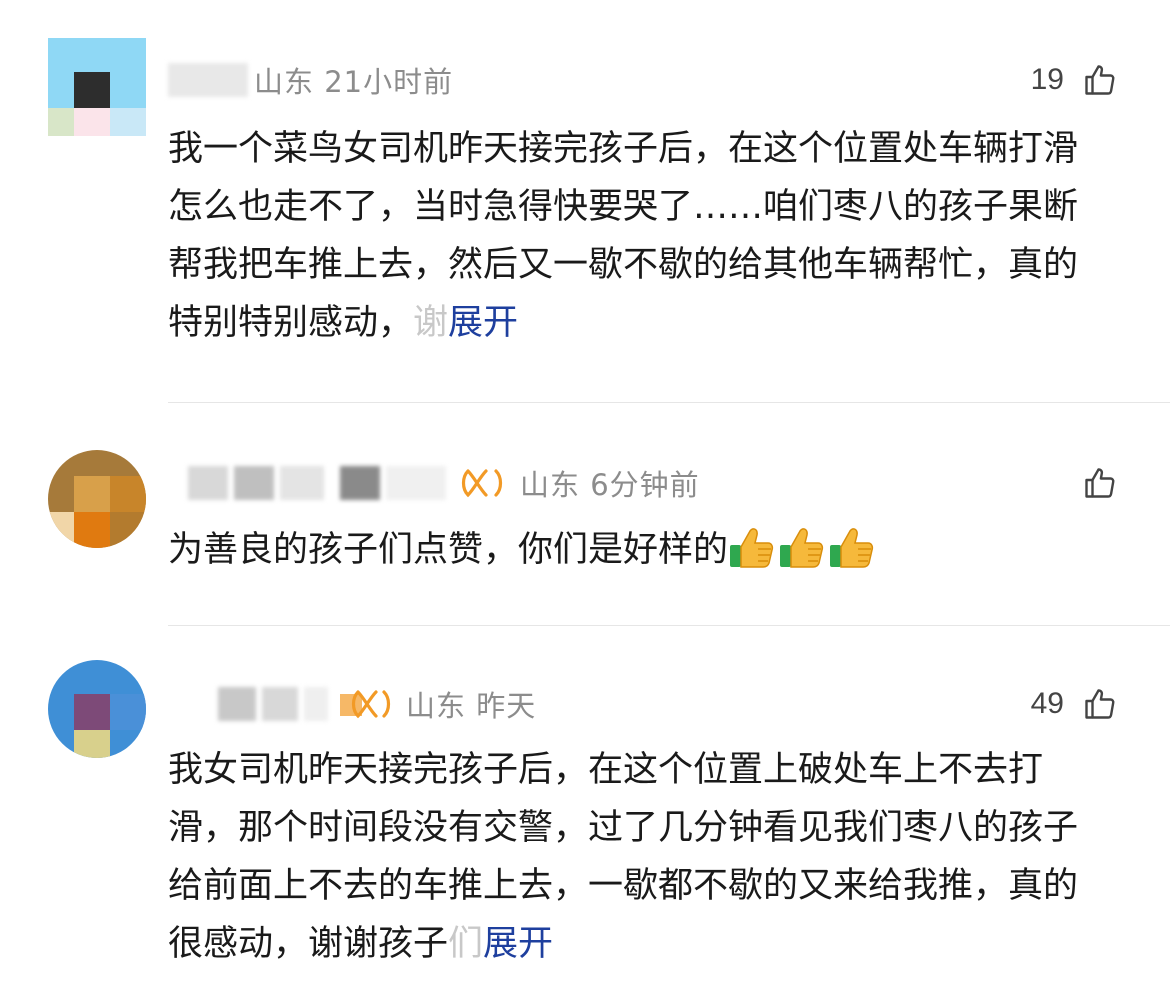 Image resolution: width=1170 pixels, height=981 pixels. What do you see at coordinates (1047, 703) in the screenshot?
I see `like-count: 49` at bounding box center [1047, 703].